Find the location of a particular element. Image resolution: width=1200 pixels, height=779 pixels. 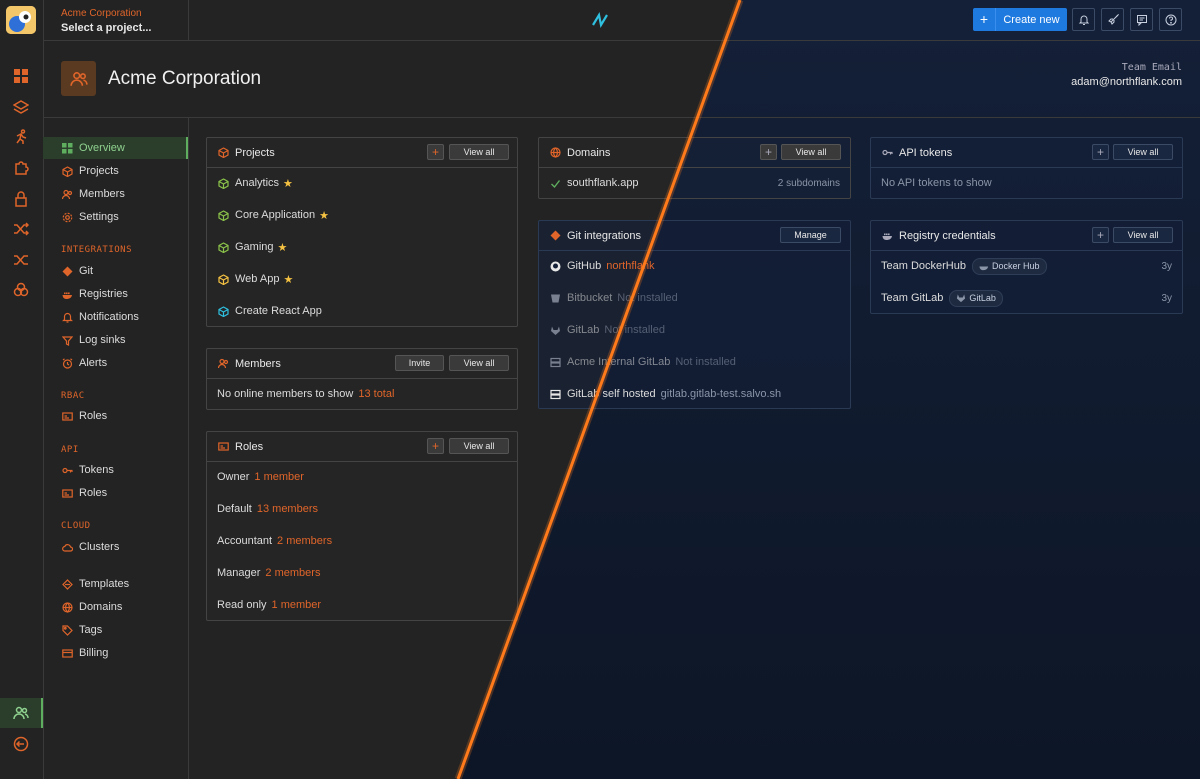

domains-view-all-button: View all is located at coordinates (811, 152).